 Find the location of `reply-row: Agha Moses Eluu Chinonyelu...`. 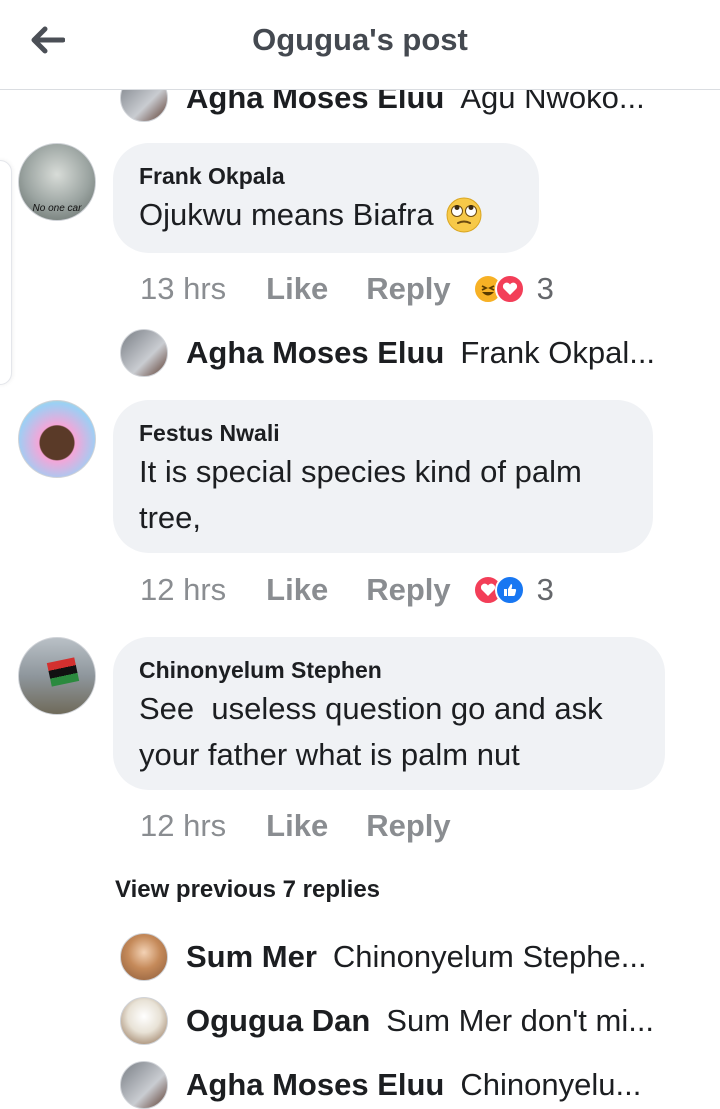

reply-row: Agha Moses Eluu Chinonyelu... is located at coordinates (400, 1084).